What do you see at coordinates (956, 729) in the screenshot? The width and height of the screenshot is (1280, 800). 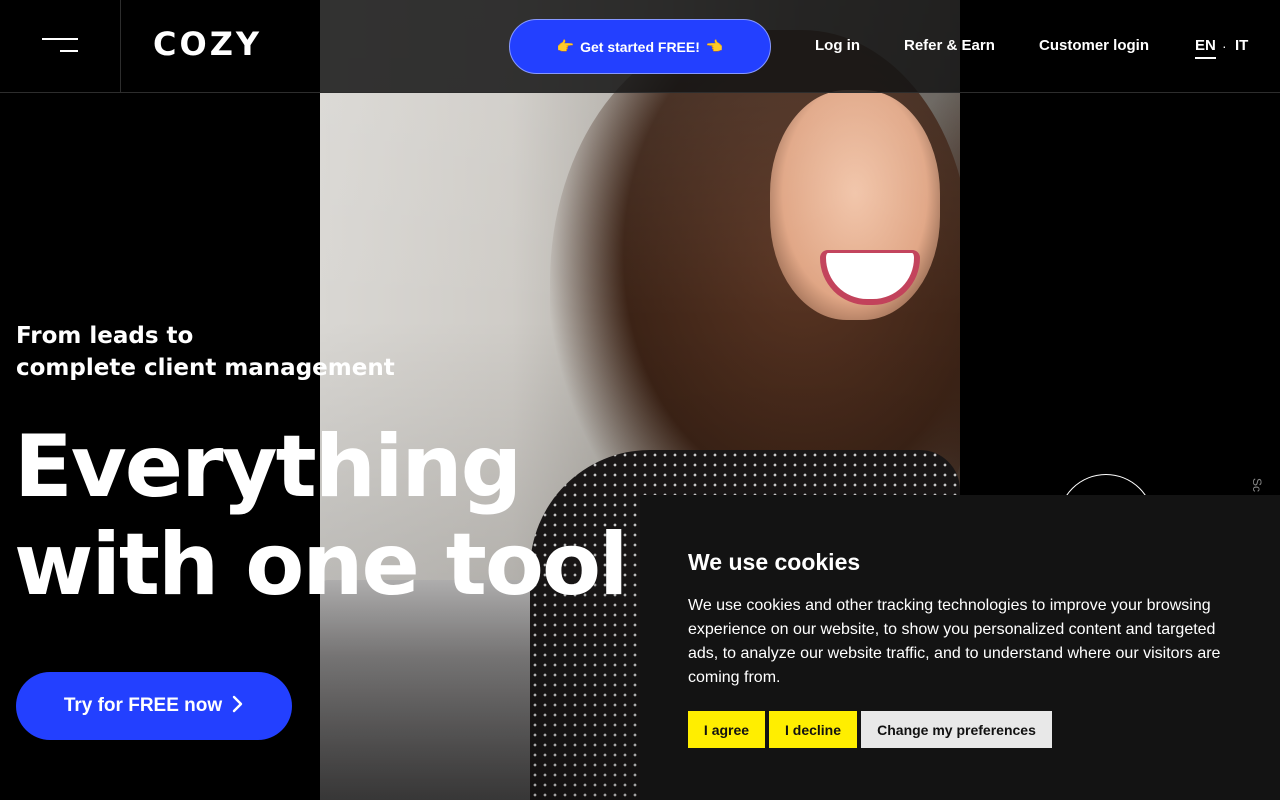 I see `cookie-preferences-button: Change my preferences` at bounding box center [956, 729].